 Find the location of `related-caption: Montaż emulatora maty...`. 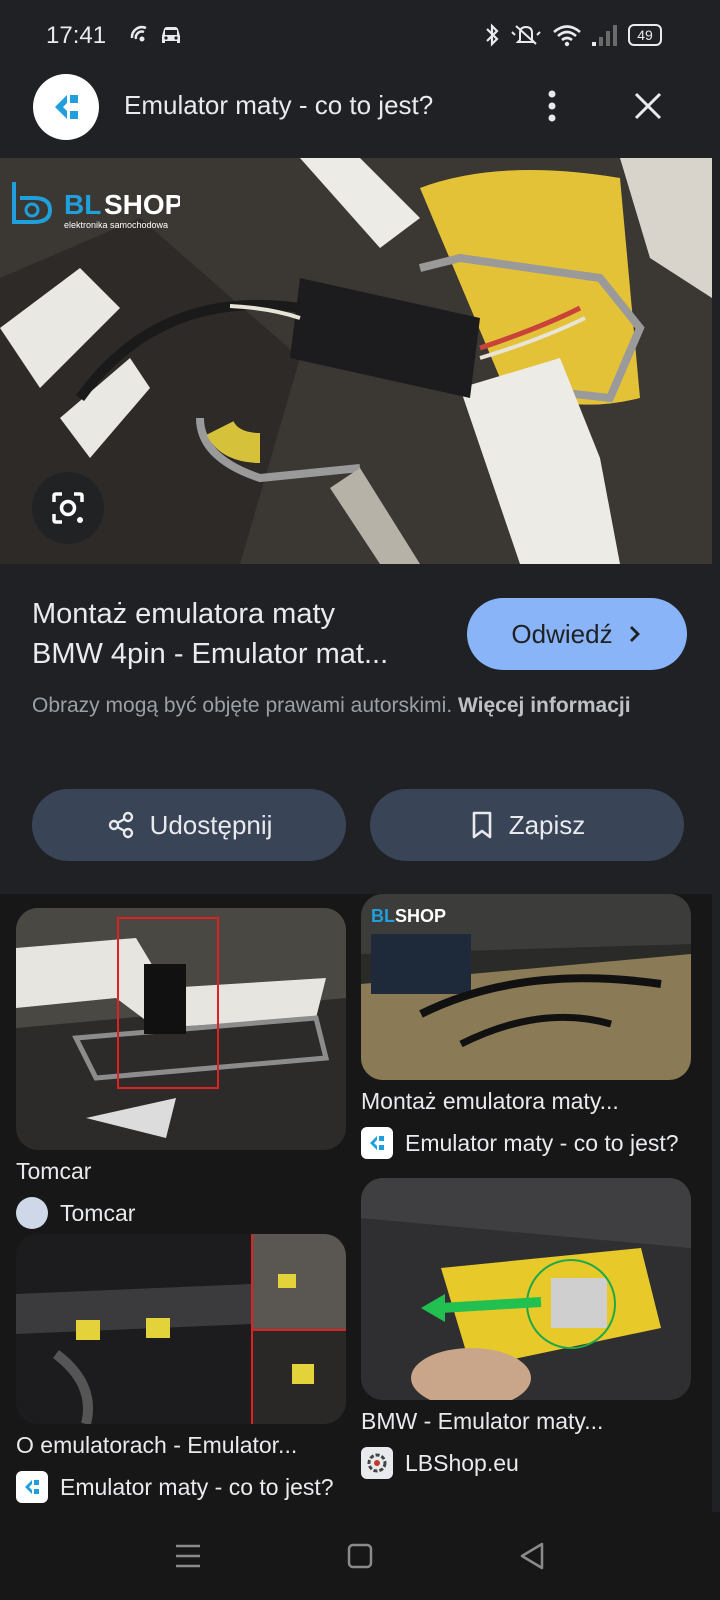

related-caption: Montaż emulatora maty... is located at coordinates (490, 1101).